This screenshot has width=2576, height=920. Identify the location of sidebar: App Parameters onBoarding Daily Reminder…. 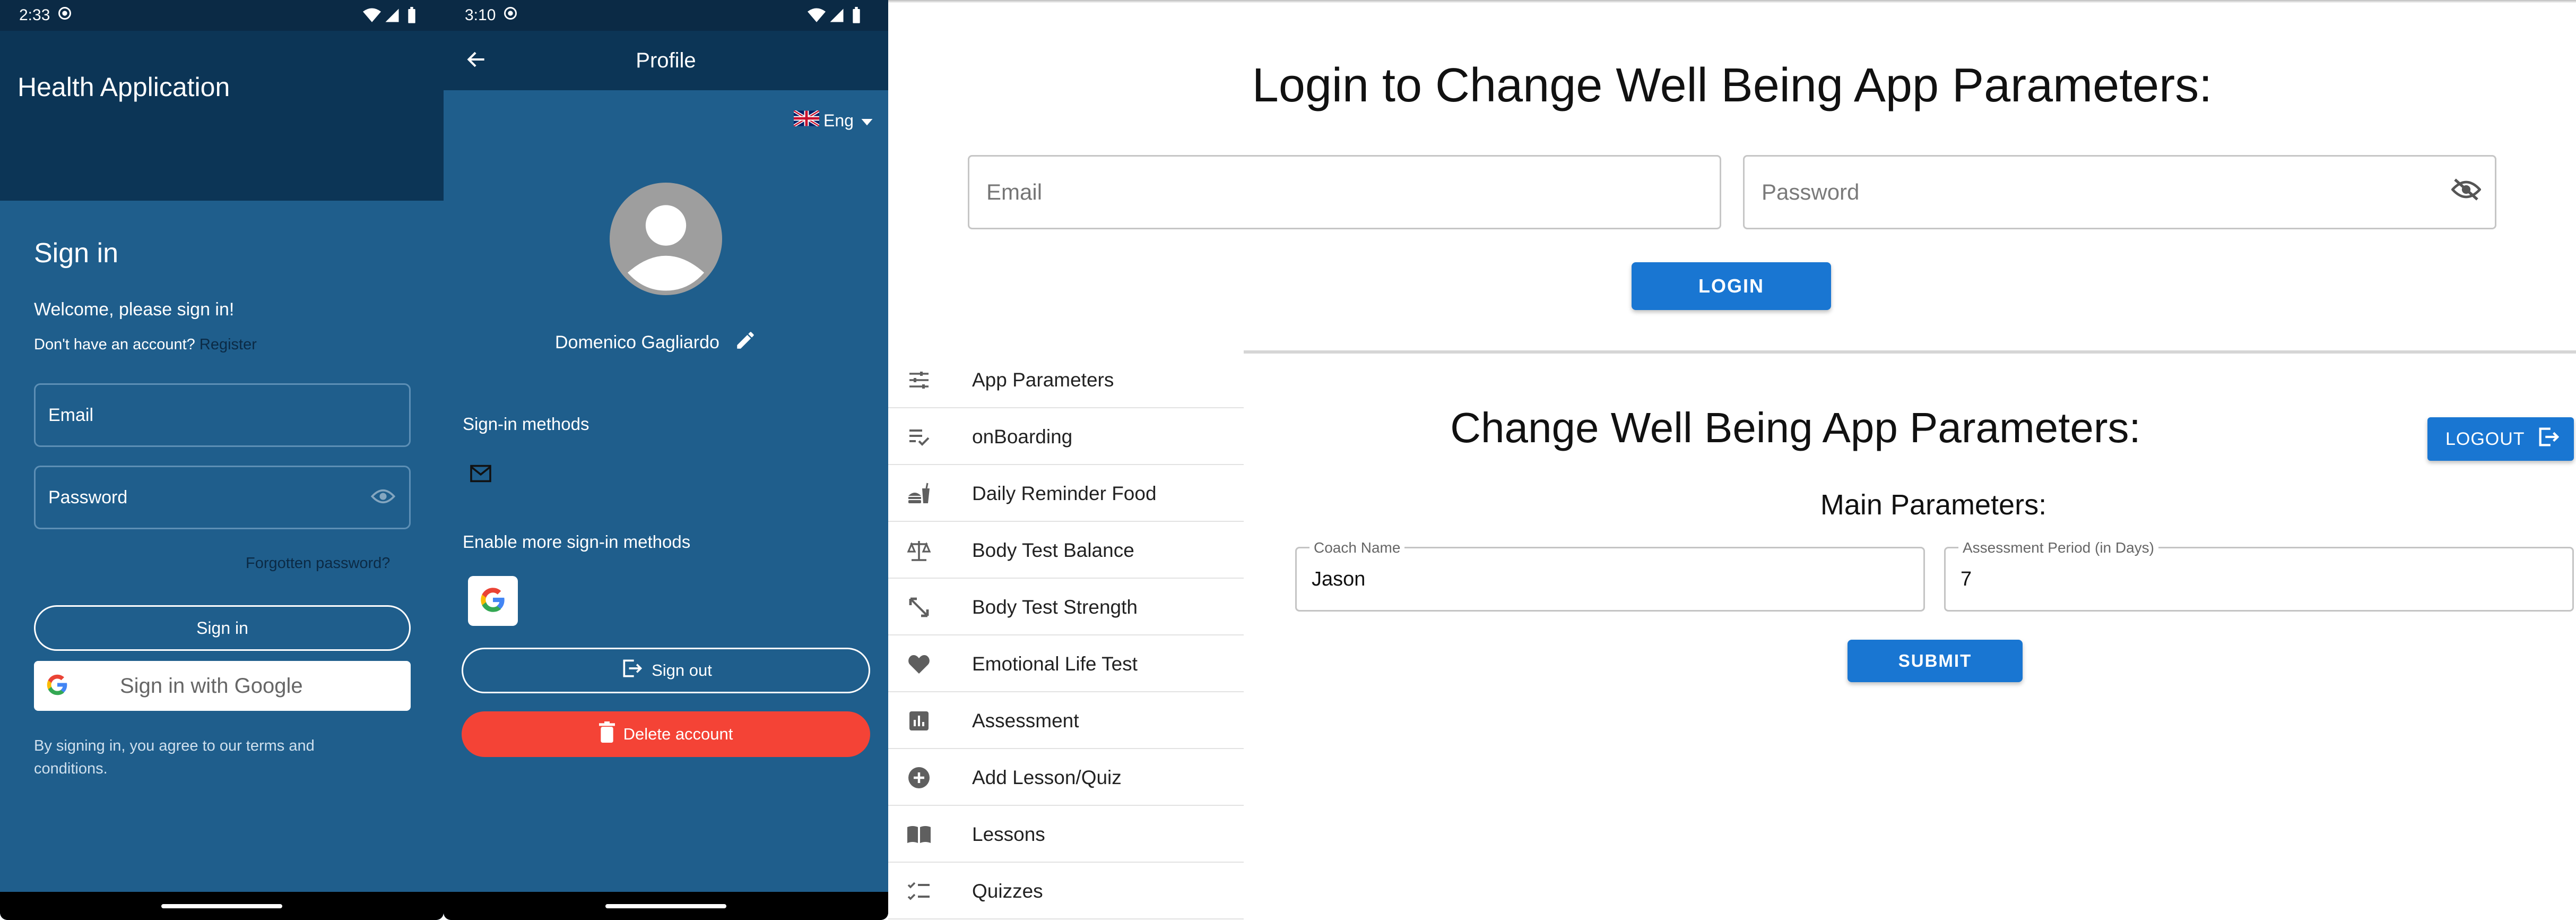
(1066, 636).